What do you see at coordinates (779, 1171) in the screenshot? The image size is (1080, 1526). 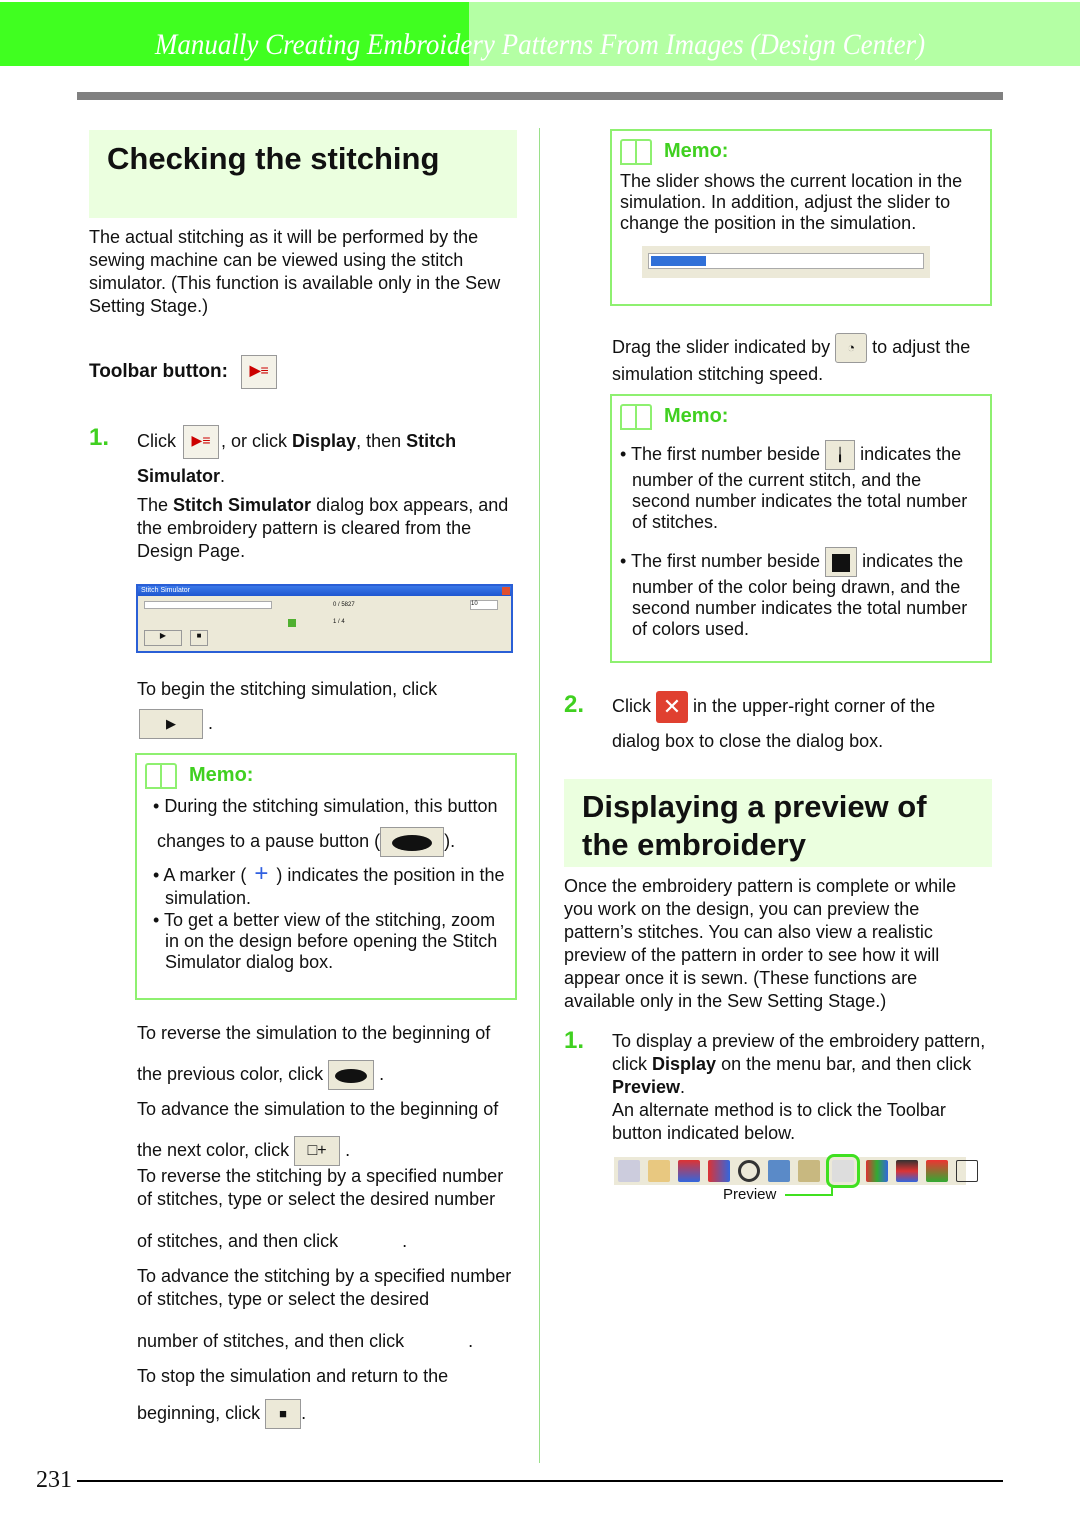 I see `sewing-attributes-icon` at bounding box center [779, 1171].